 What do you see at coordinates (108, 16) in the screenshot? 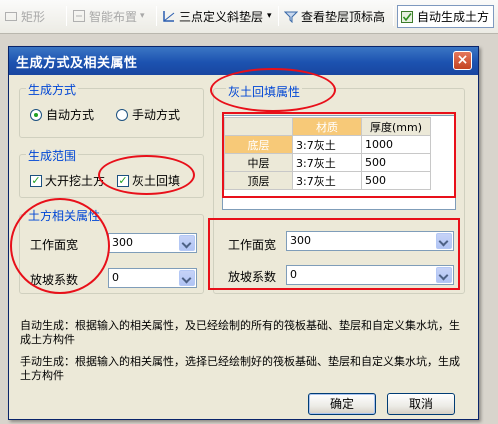
I see `toolbar-smart-layout-button: 智能布置 ▾` at bounding box center [108, 16].